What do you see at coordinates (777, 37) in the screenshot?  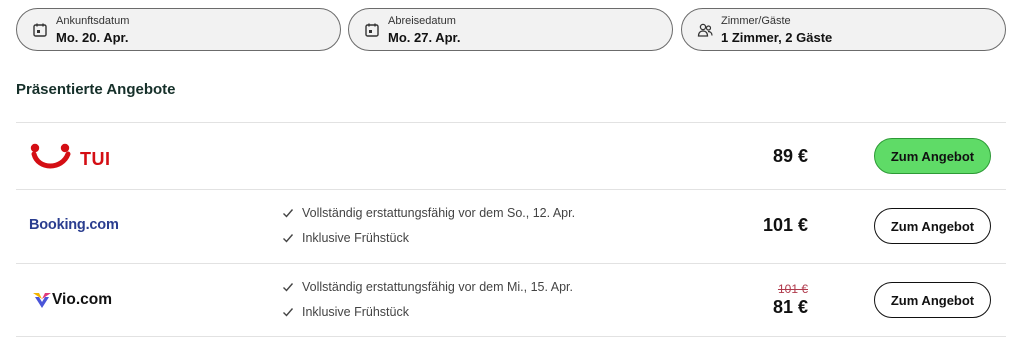 I see `rooms-guests-value: 1 Zimmer, 2 Gäste` at bounding box center [777, 37].